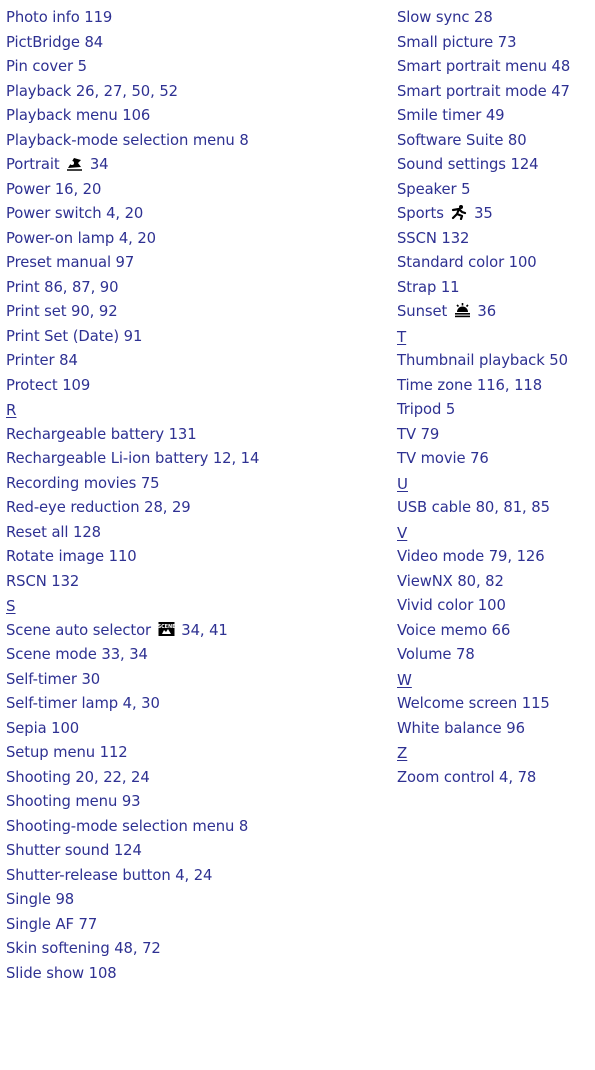 The height and width of the screenshot is (1070, 595). Describe the element at coordinates (434, 189) in the screenshot. I see `index-entry: Speaker 5` at that location.